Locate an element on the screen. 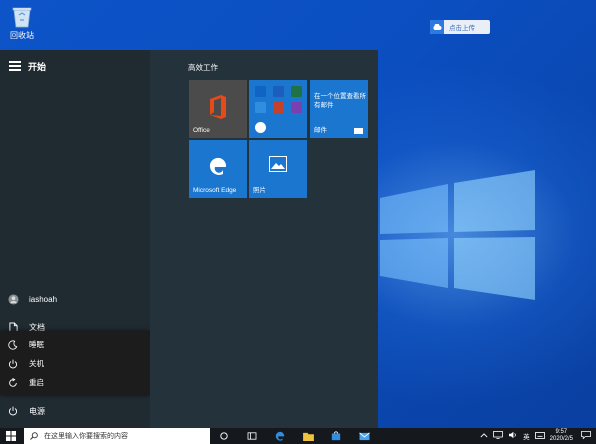  ime-indicator: 英 is located at coordinates (526, 436).